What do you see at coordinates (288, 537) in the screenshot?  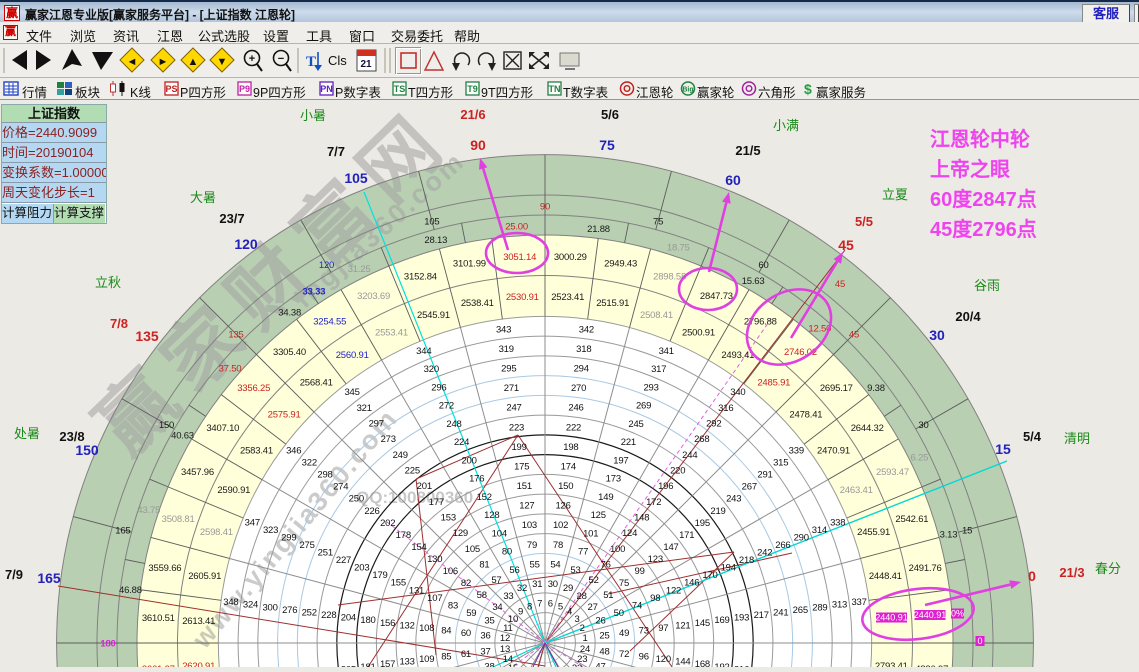 I see `svg-text: 299` at bounding box center [288, 537].